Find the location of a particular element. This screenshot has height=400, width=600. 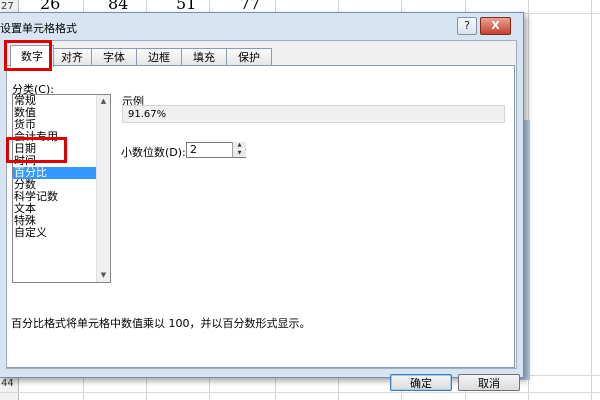

close-button: X is located at coordinates (495, 26).